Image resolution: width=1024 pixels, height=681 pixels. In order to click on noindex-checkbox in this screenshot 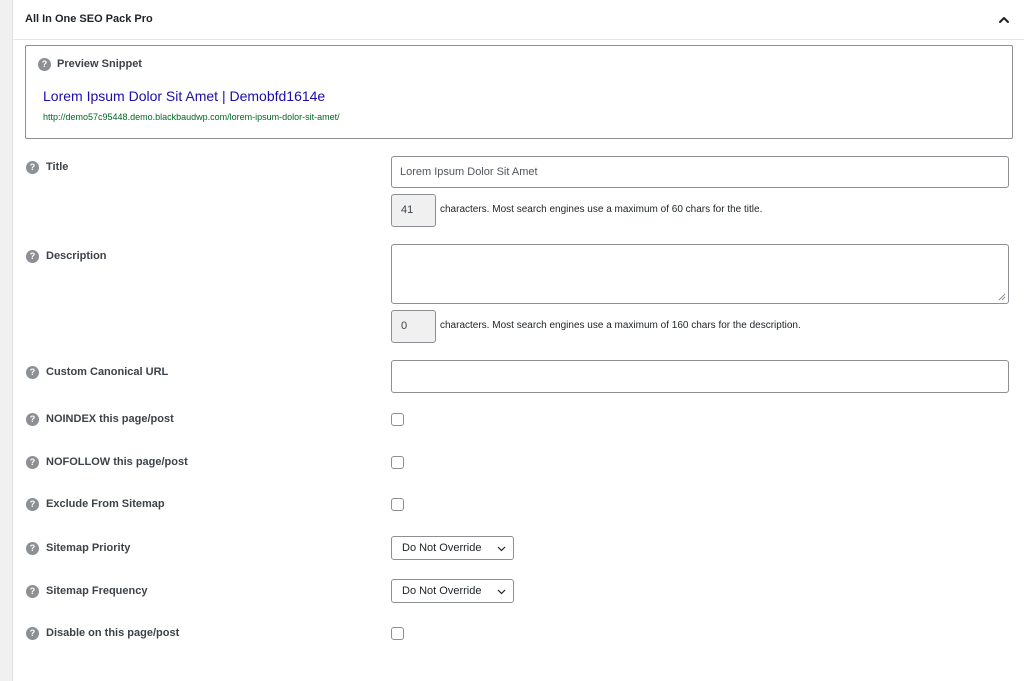, I will do `click(397, 419)`.